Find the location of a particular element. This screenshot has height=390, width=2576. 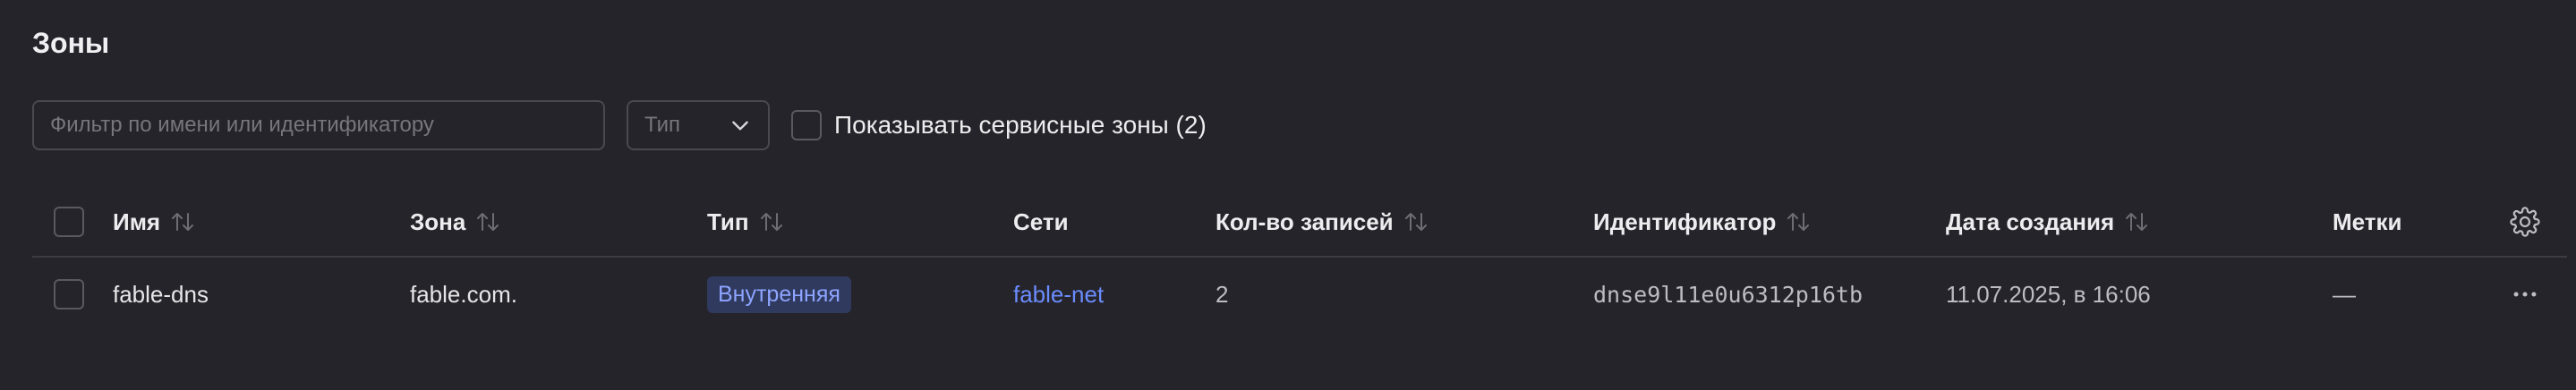

select-all-cell is located at coordinates (69, 222).